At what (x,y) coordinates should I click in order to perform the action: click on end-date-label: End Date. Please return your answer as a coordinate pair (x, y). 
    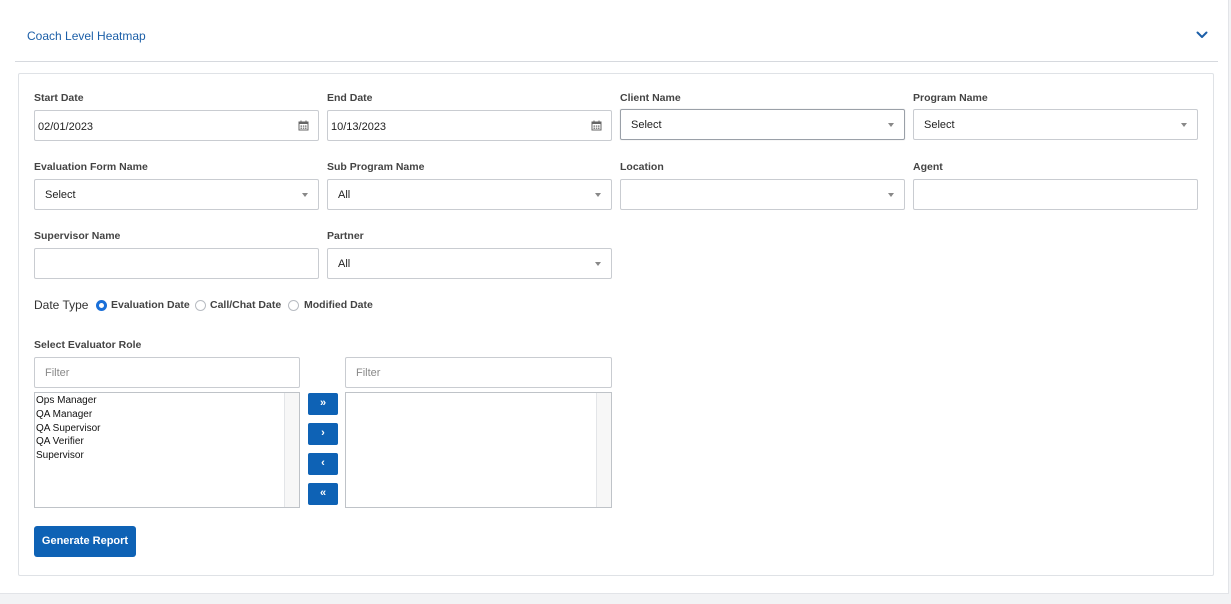
    Looking at the image, I should click on (350, 98).